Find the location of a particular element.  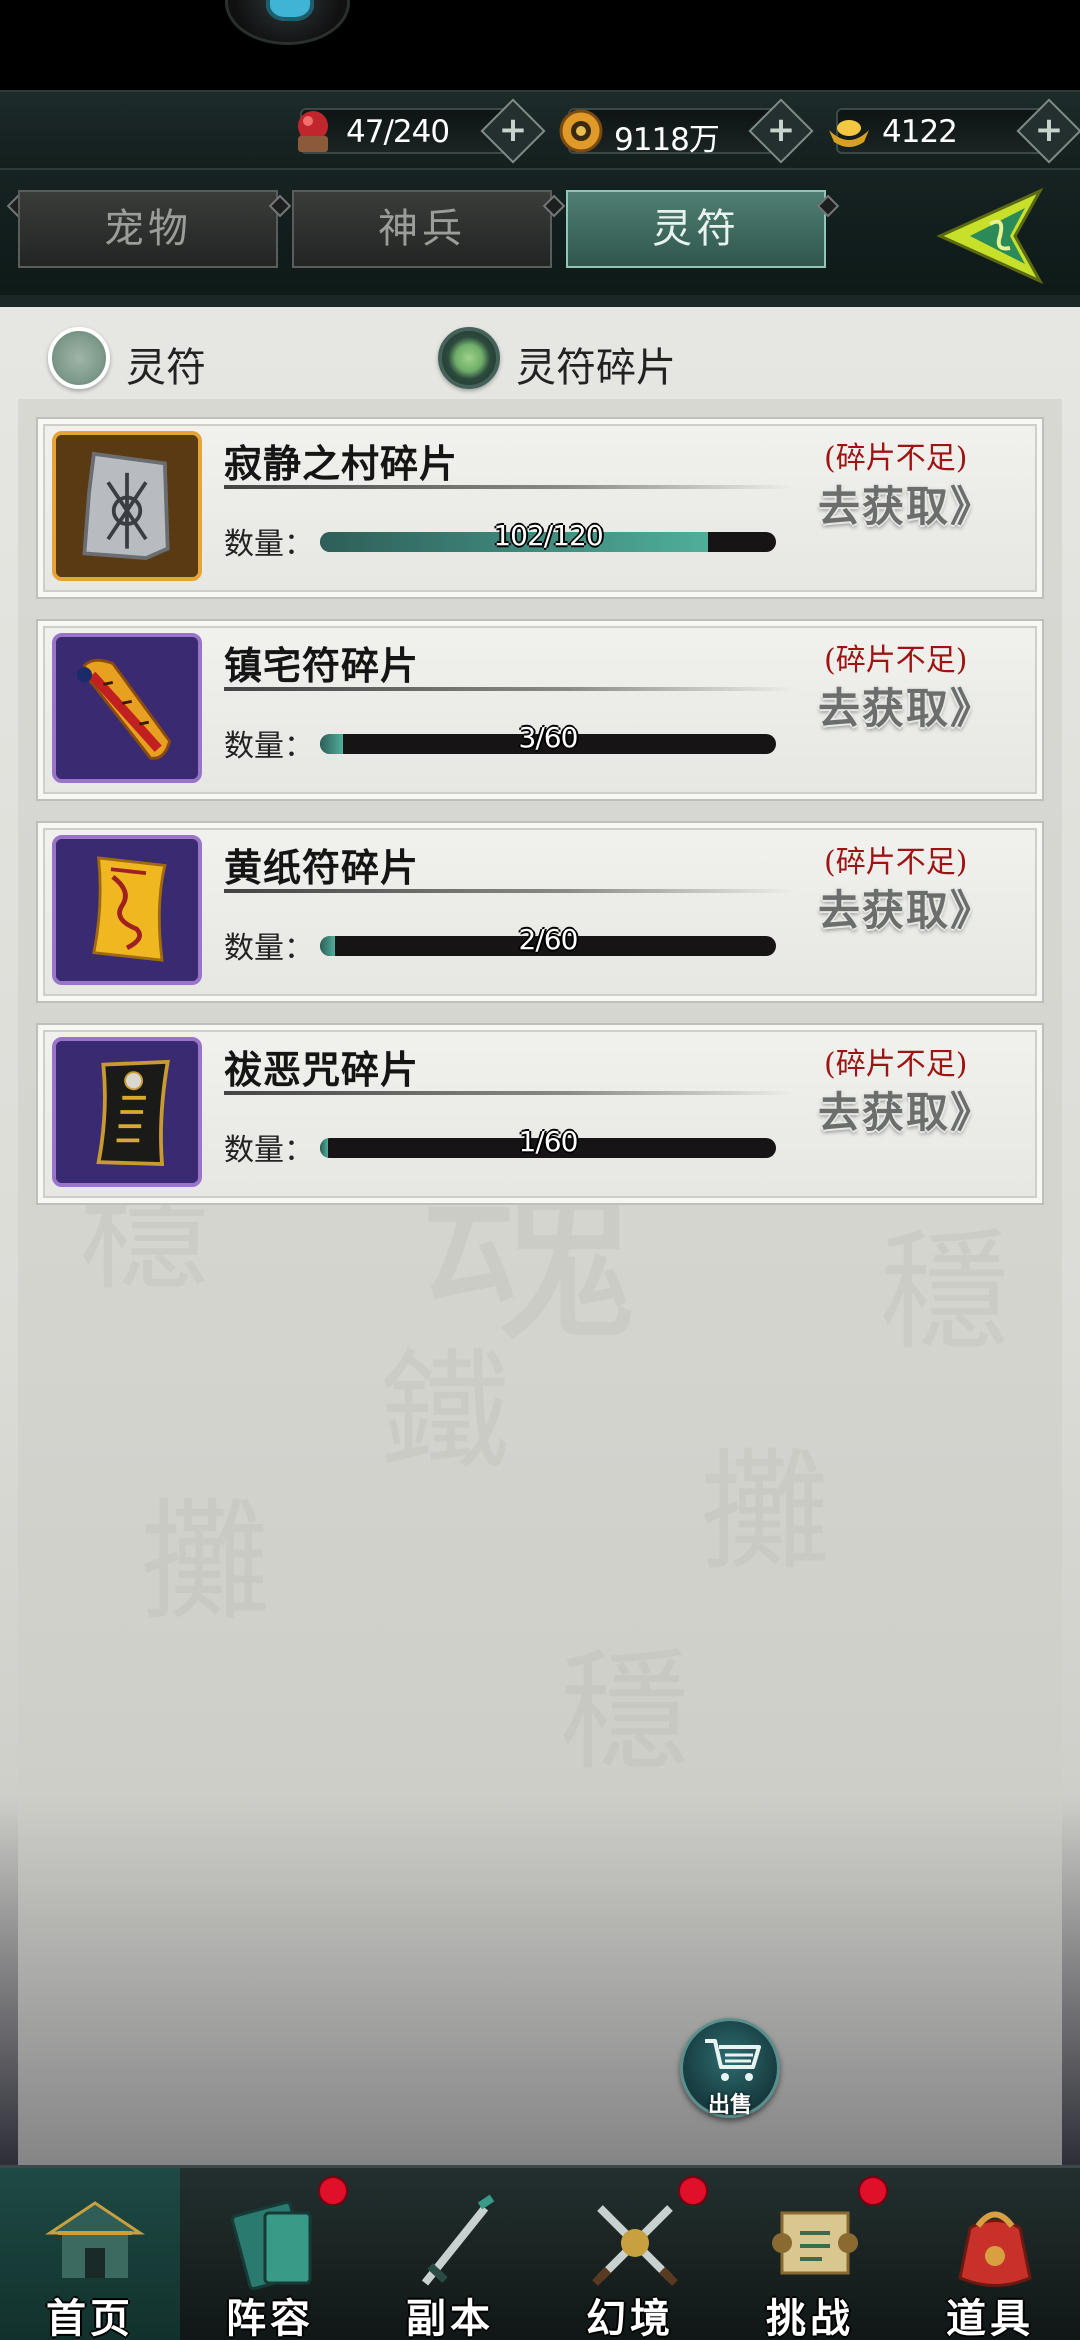

tab-pets: 宠物 is located at coordinates (148, 229).